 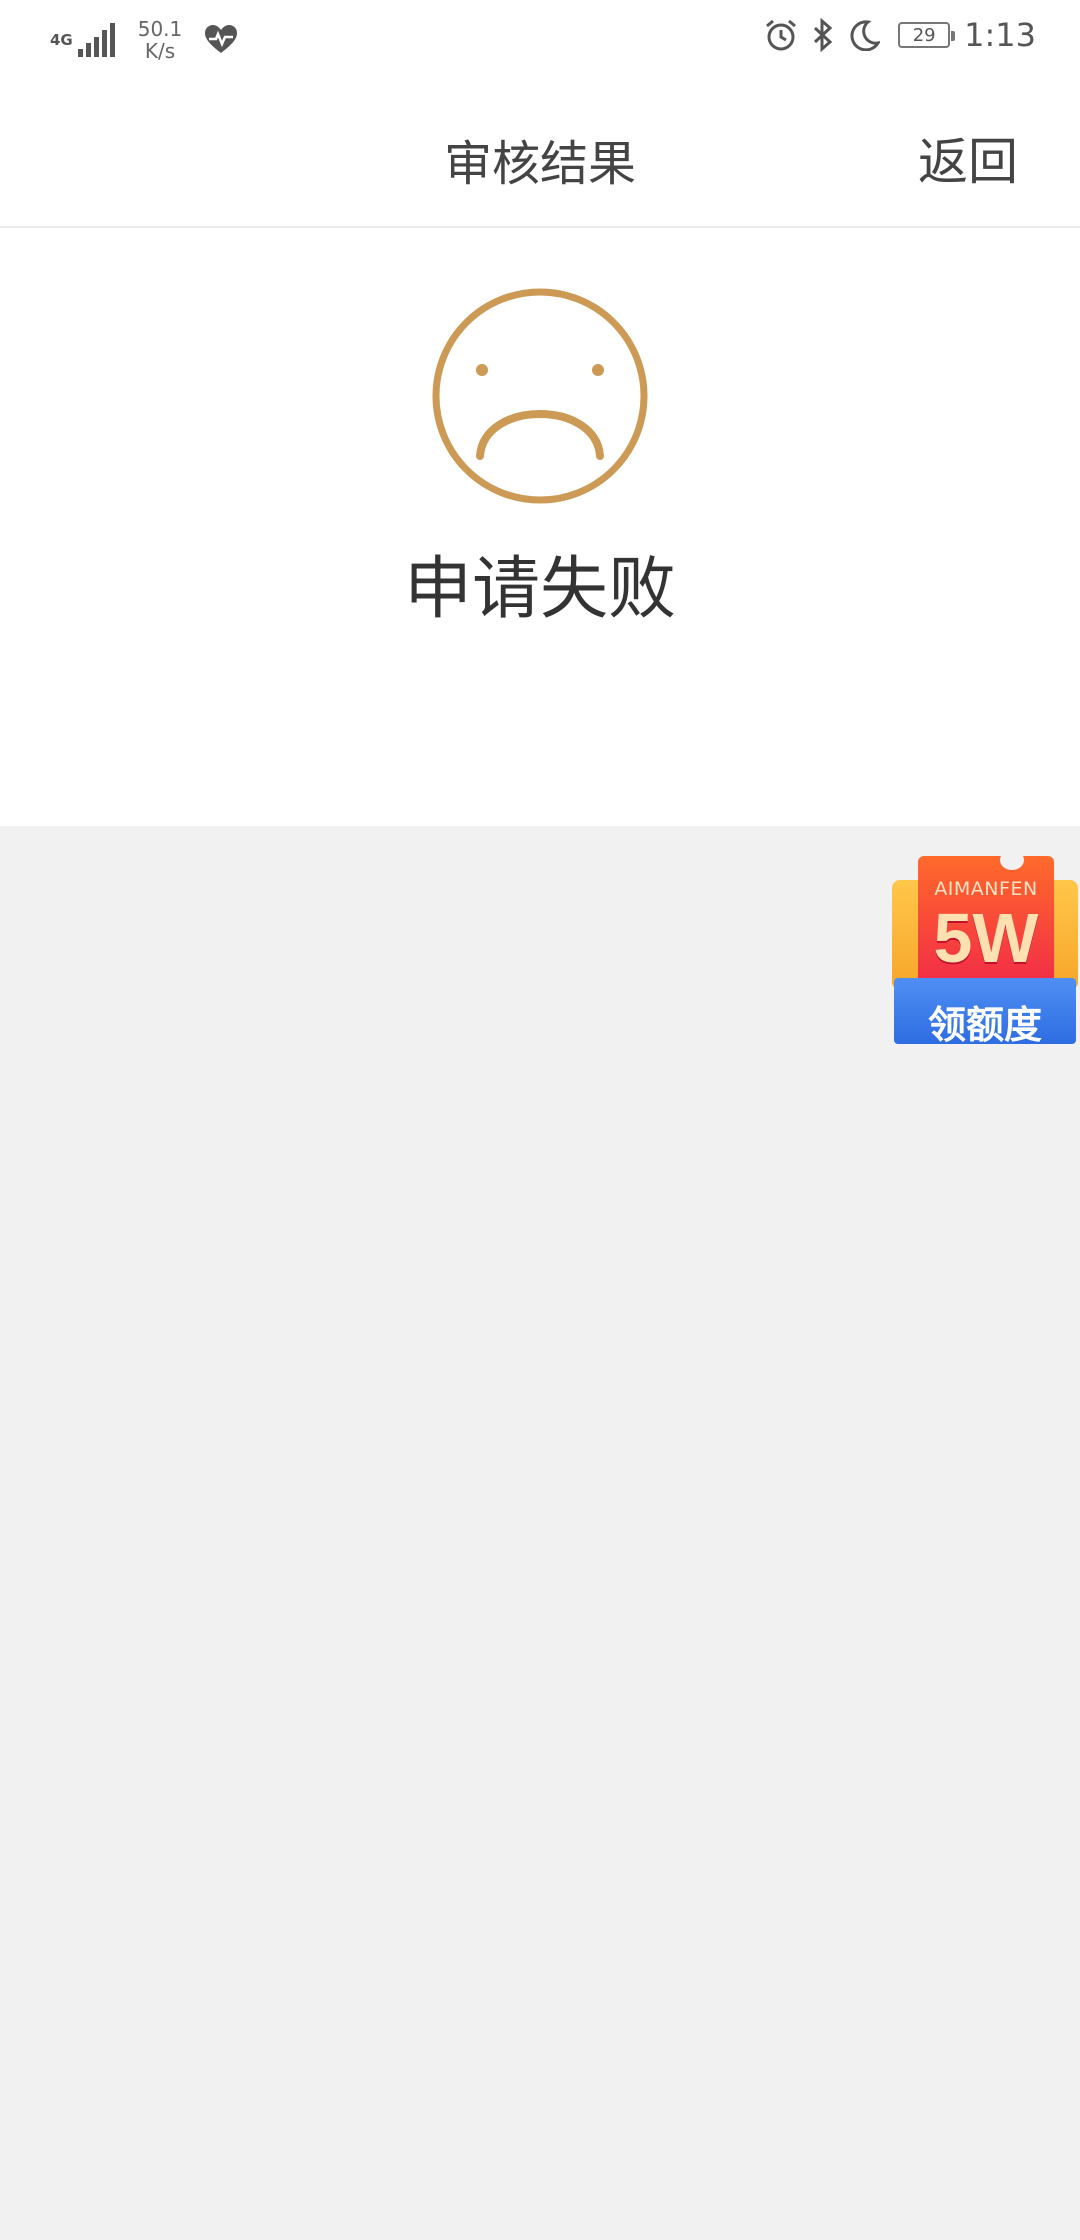 I want to click on promo-floating-badge: AIMANFEN 5W 领额度, so click(x=985, y=948).